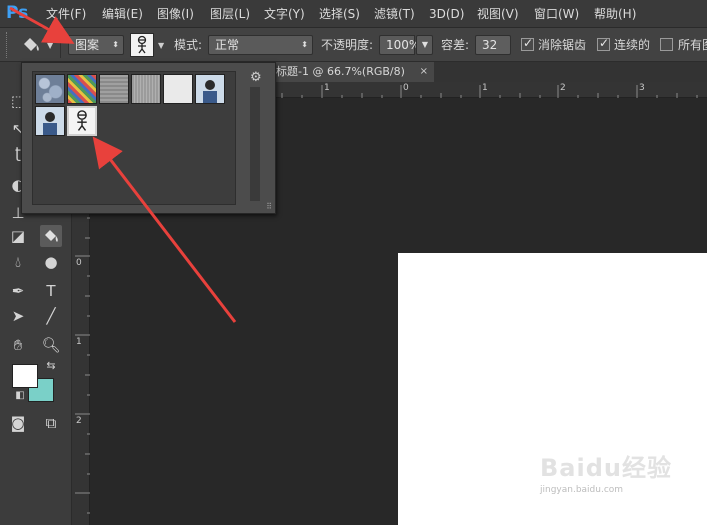 Image resolution: width=707 pixels, height=525 pixels. I want to click on pattern-swatch-sketch-selected, so click(82, 121).